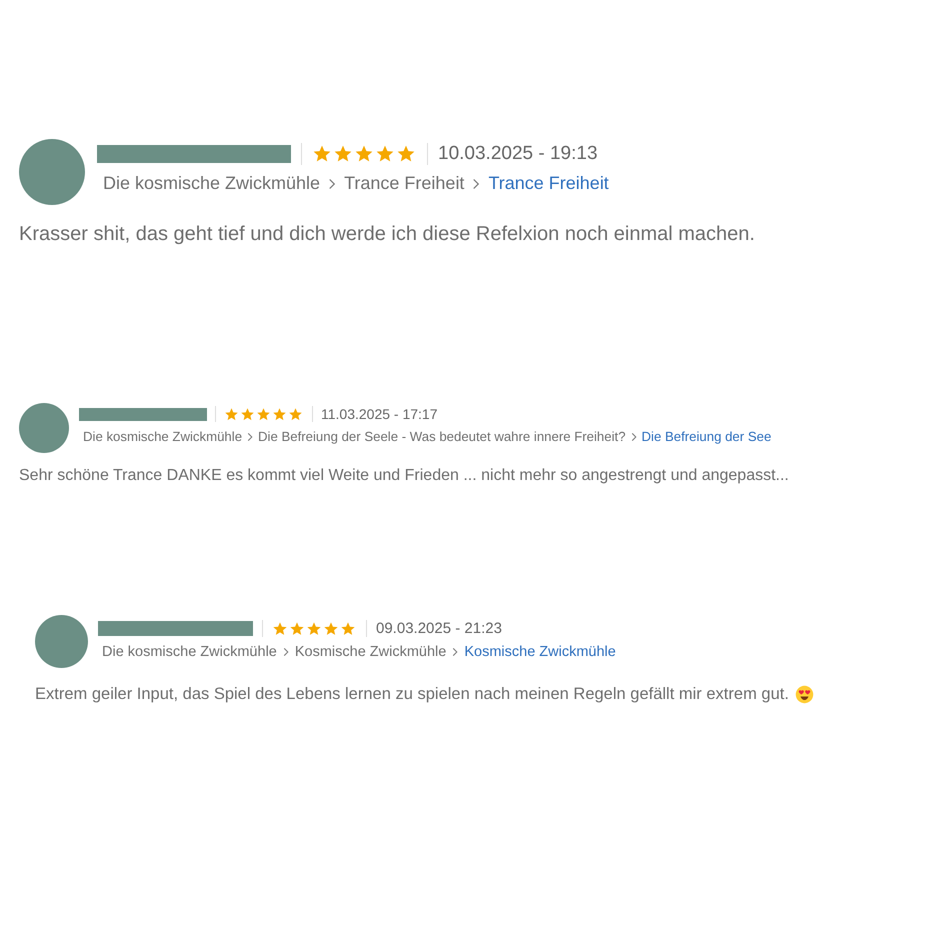  I want to click on review-date: 09.03.2025 - 21:23, so click(439, 628).